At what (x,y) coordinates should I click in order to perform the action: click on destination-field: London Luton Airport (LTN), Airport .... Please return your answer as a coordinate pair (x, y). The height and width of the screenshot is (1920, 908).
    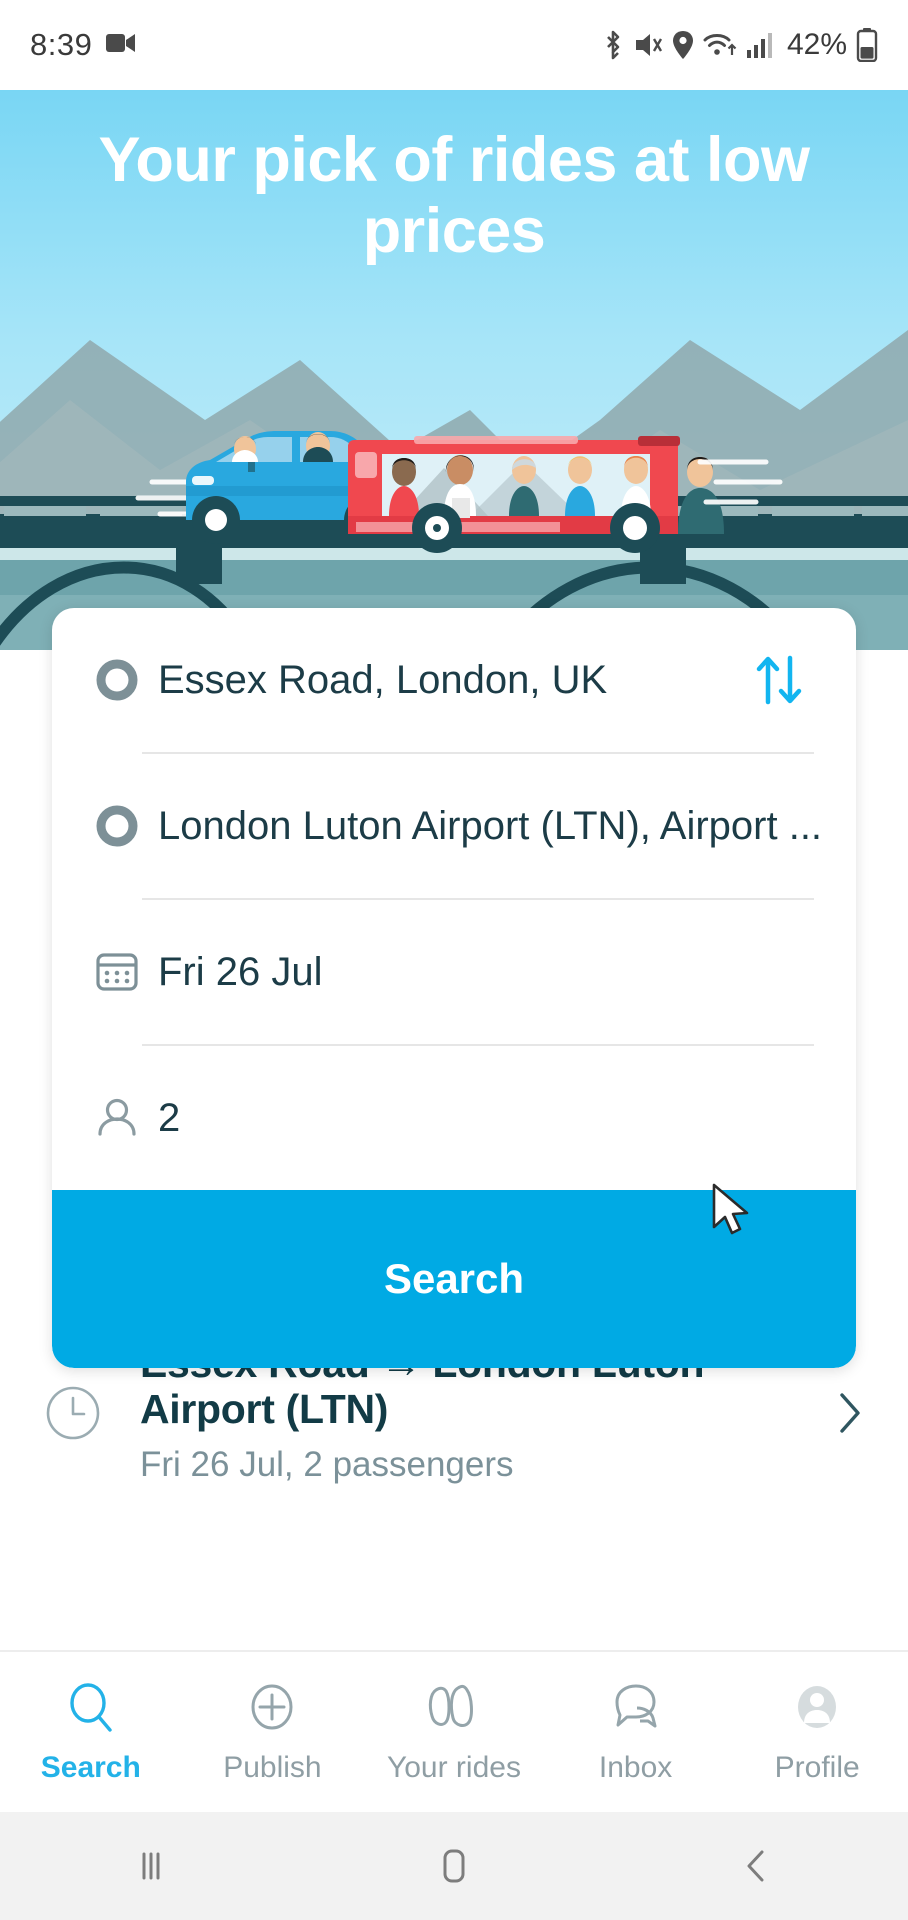
    Looking at the image, I should click on (454, 826).